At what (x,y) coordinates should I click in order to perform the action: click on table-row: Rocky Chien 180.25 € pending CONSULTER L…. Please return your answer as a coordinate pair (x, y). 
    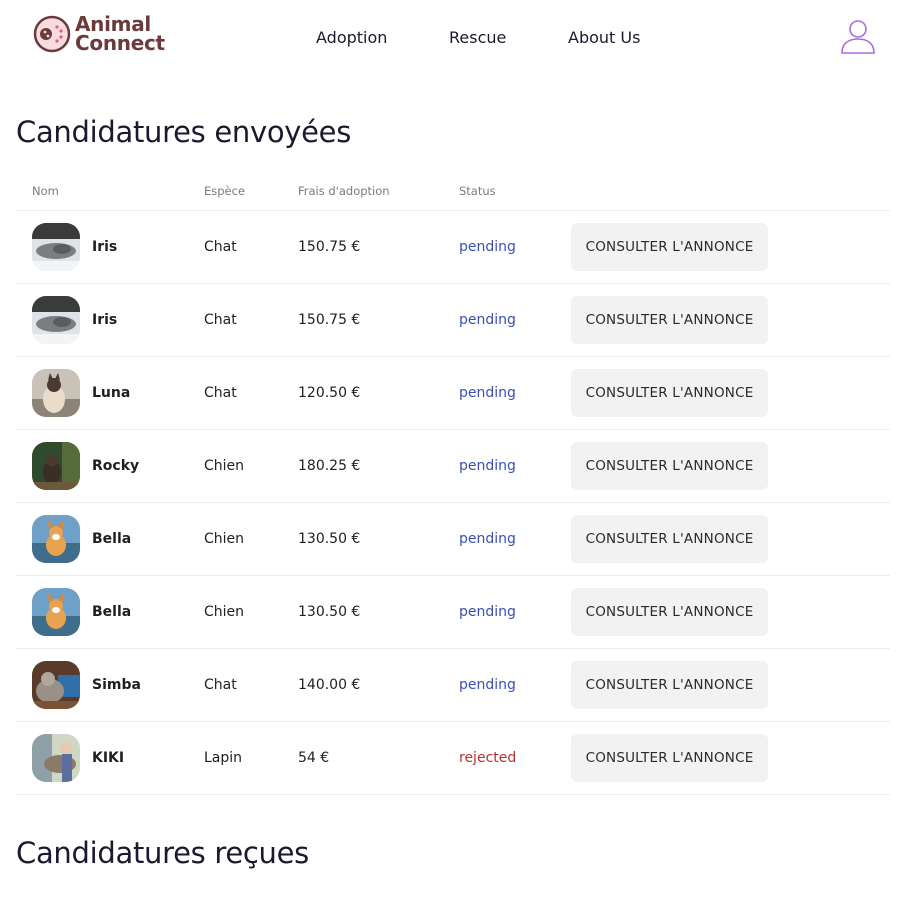
    Looking at the image, I should click on (453, 466).